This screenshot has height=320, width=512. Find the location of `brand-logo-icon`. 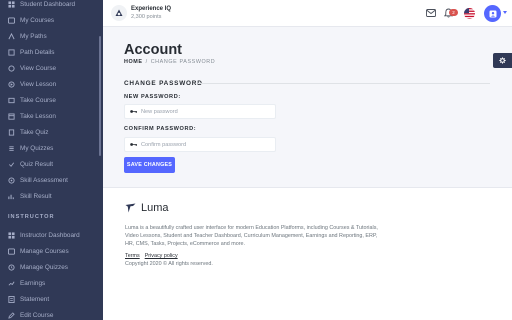

brand-logo-icon is located at coordinates (119, 13).